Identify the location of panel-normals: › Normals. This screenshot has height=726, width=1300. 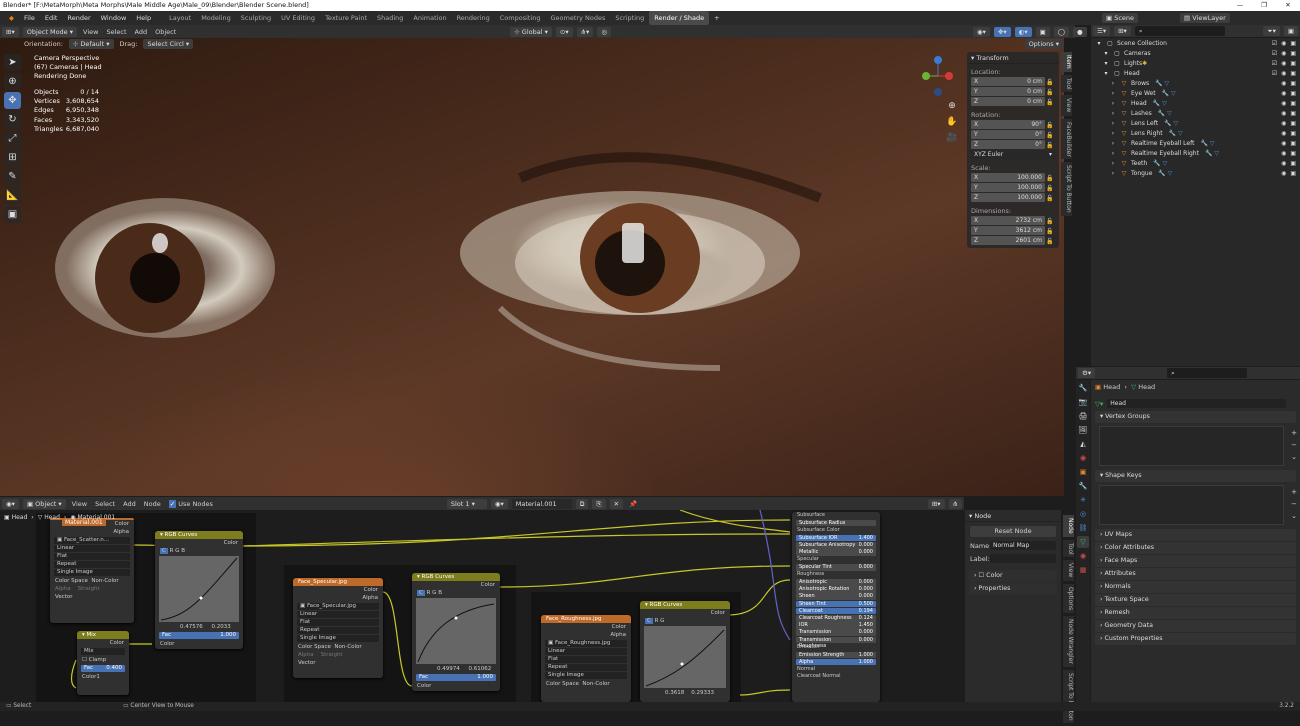
(1195, 587).